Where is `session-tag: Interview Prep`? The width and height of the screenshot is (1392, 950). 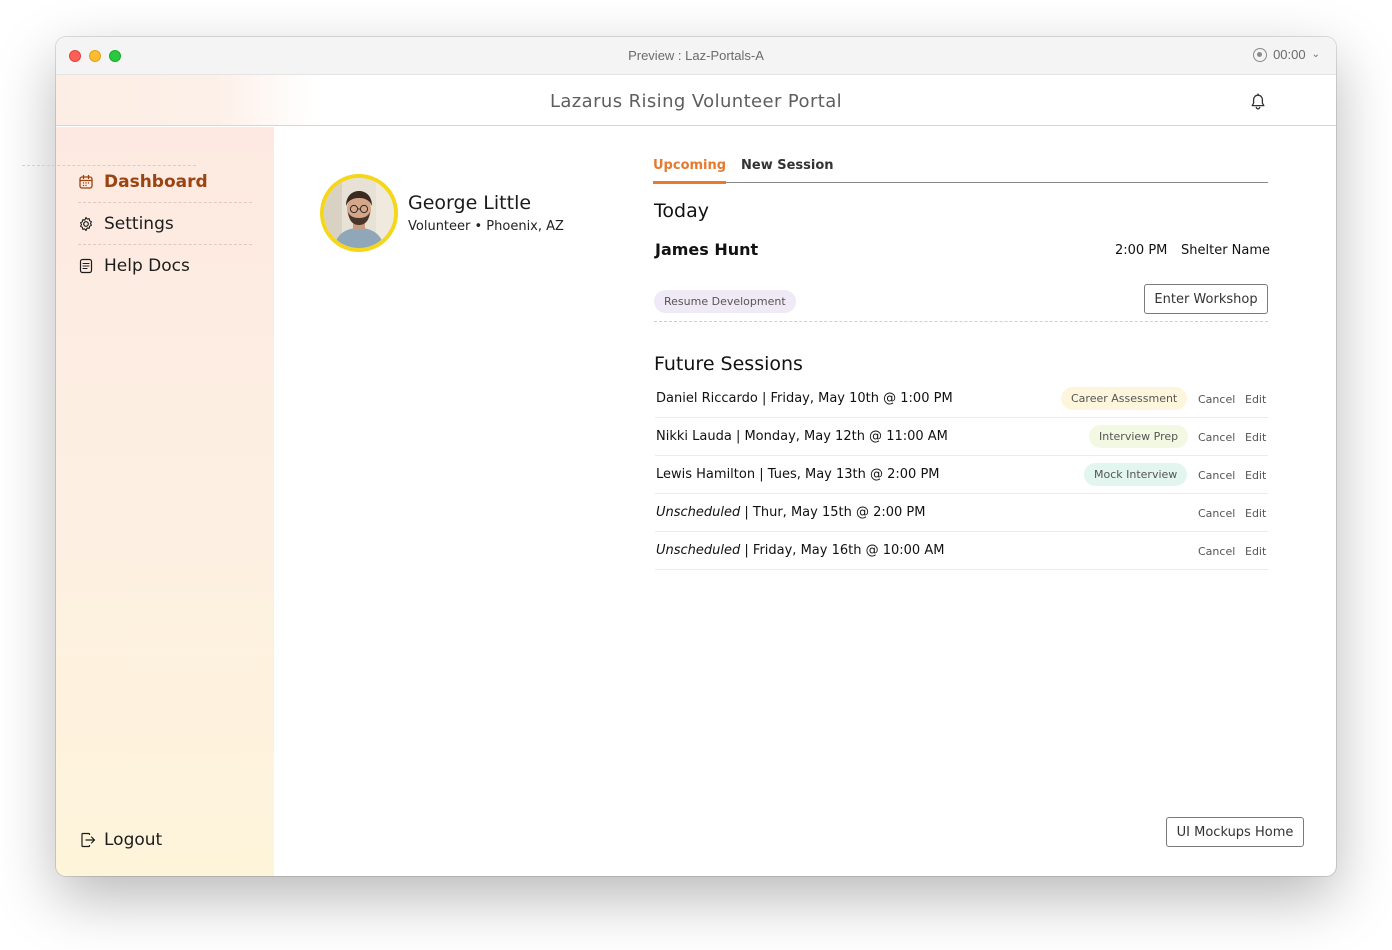
session-tag: Interview Prep is located at coordinates (1139, 436).